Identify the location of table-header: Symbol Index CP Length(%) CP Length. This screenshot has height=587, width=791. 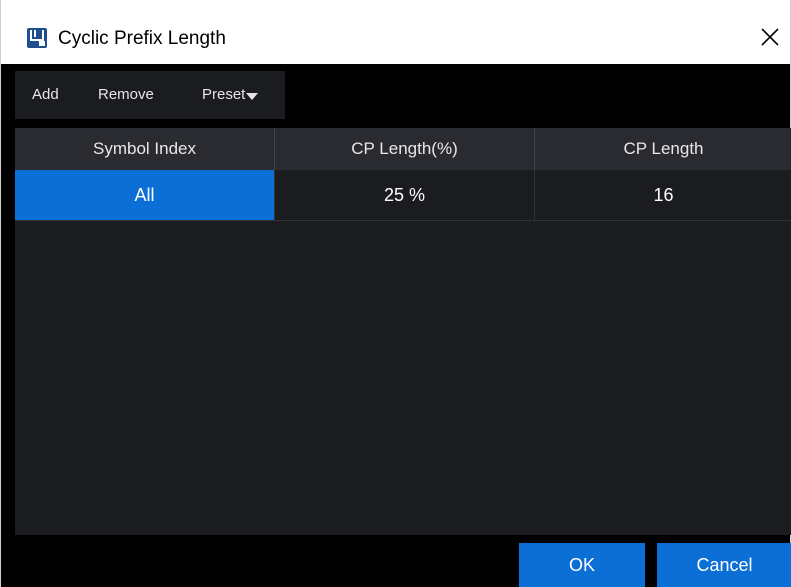
(403, 149).